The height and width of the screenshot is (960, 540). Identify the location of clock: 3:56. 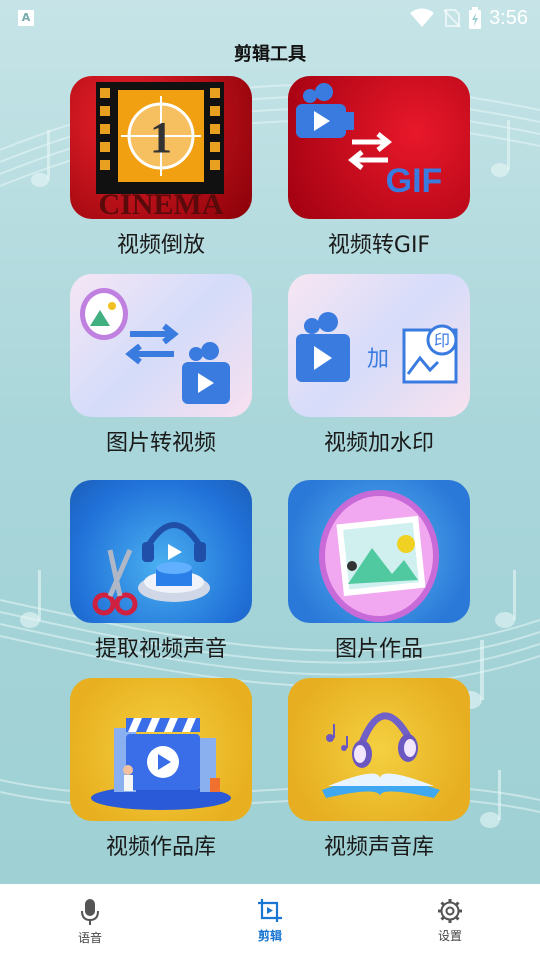
(508, 17).